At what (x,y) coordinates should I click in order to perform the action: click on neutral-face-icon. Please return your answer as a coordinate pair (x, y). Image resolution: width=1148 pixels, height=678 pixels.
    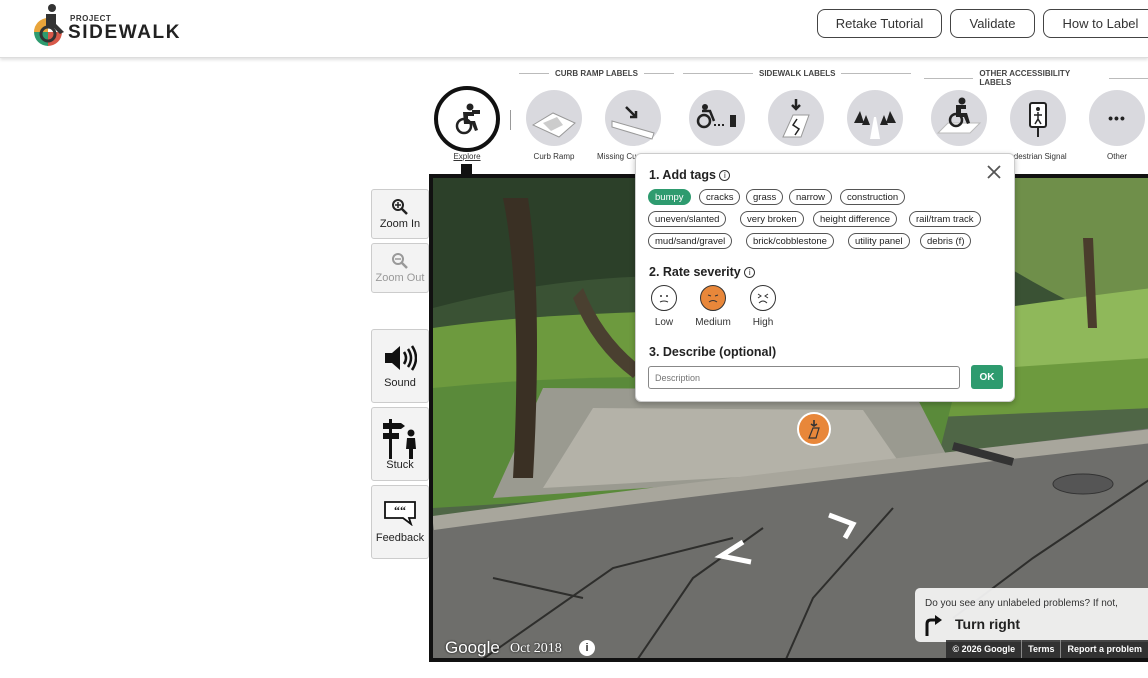
    Looking at the image, I should click on (664, 298).